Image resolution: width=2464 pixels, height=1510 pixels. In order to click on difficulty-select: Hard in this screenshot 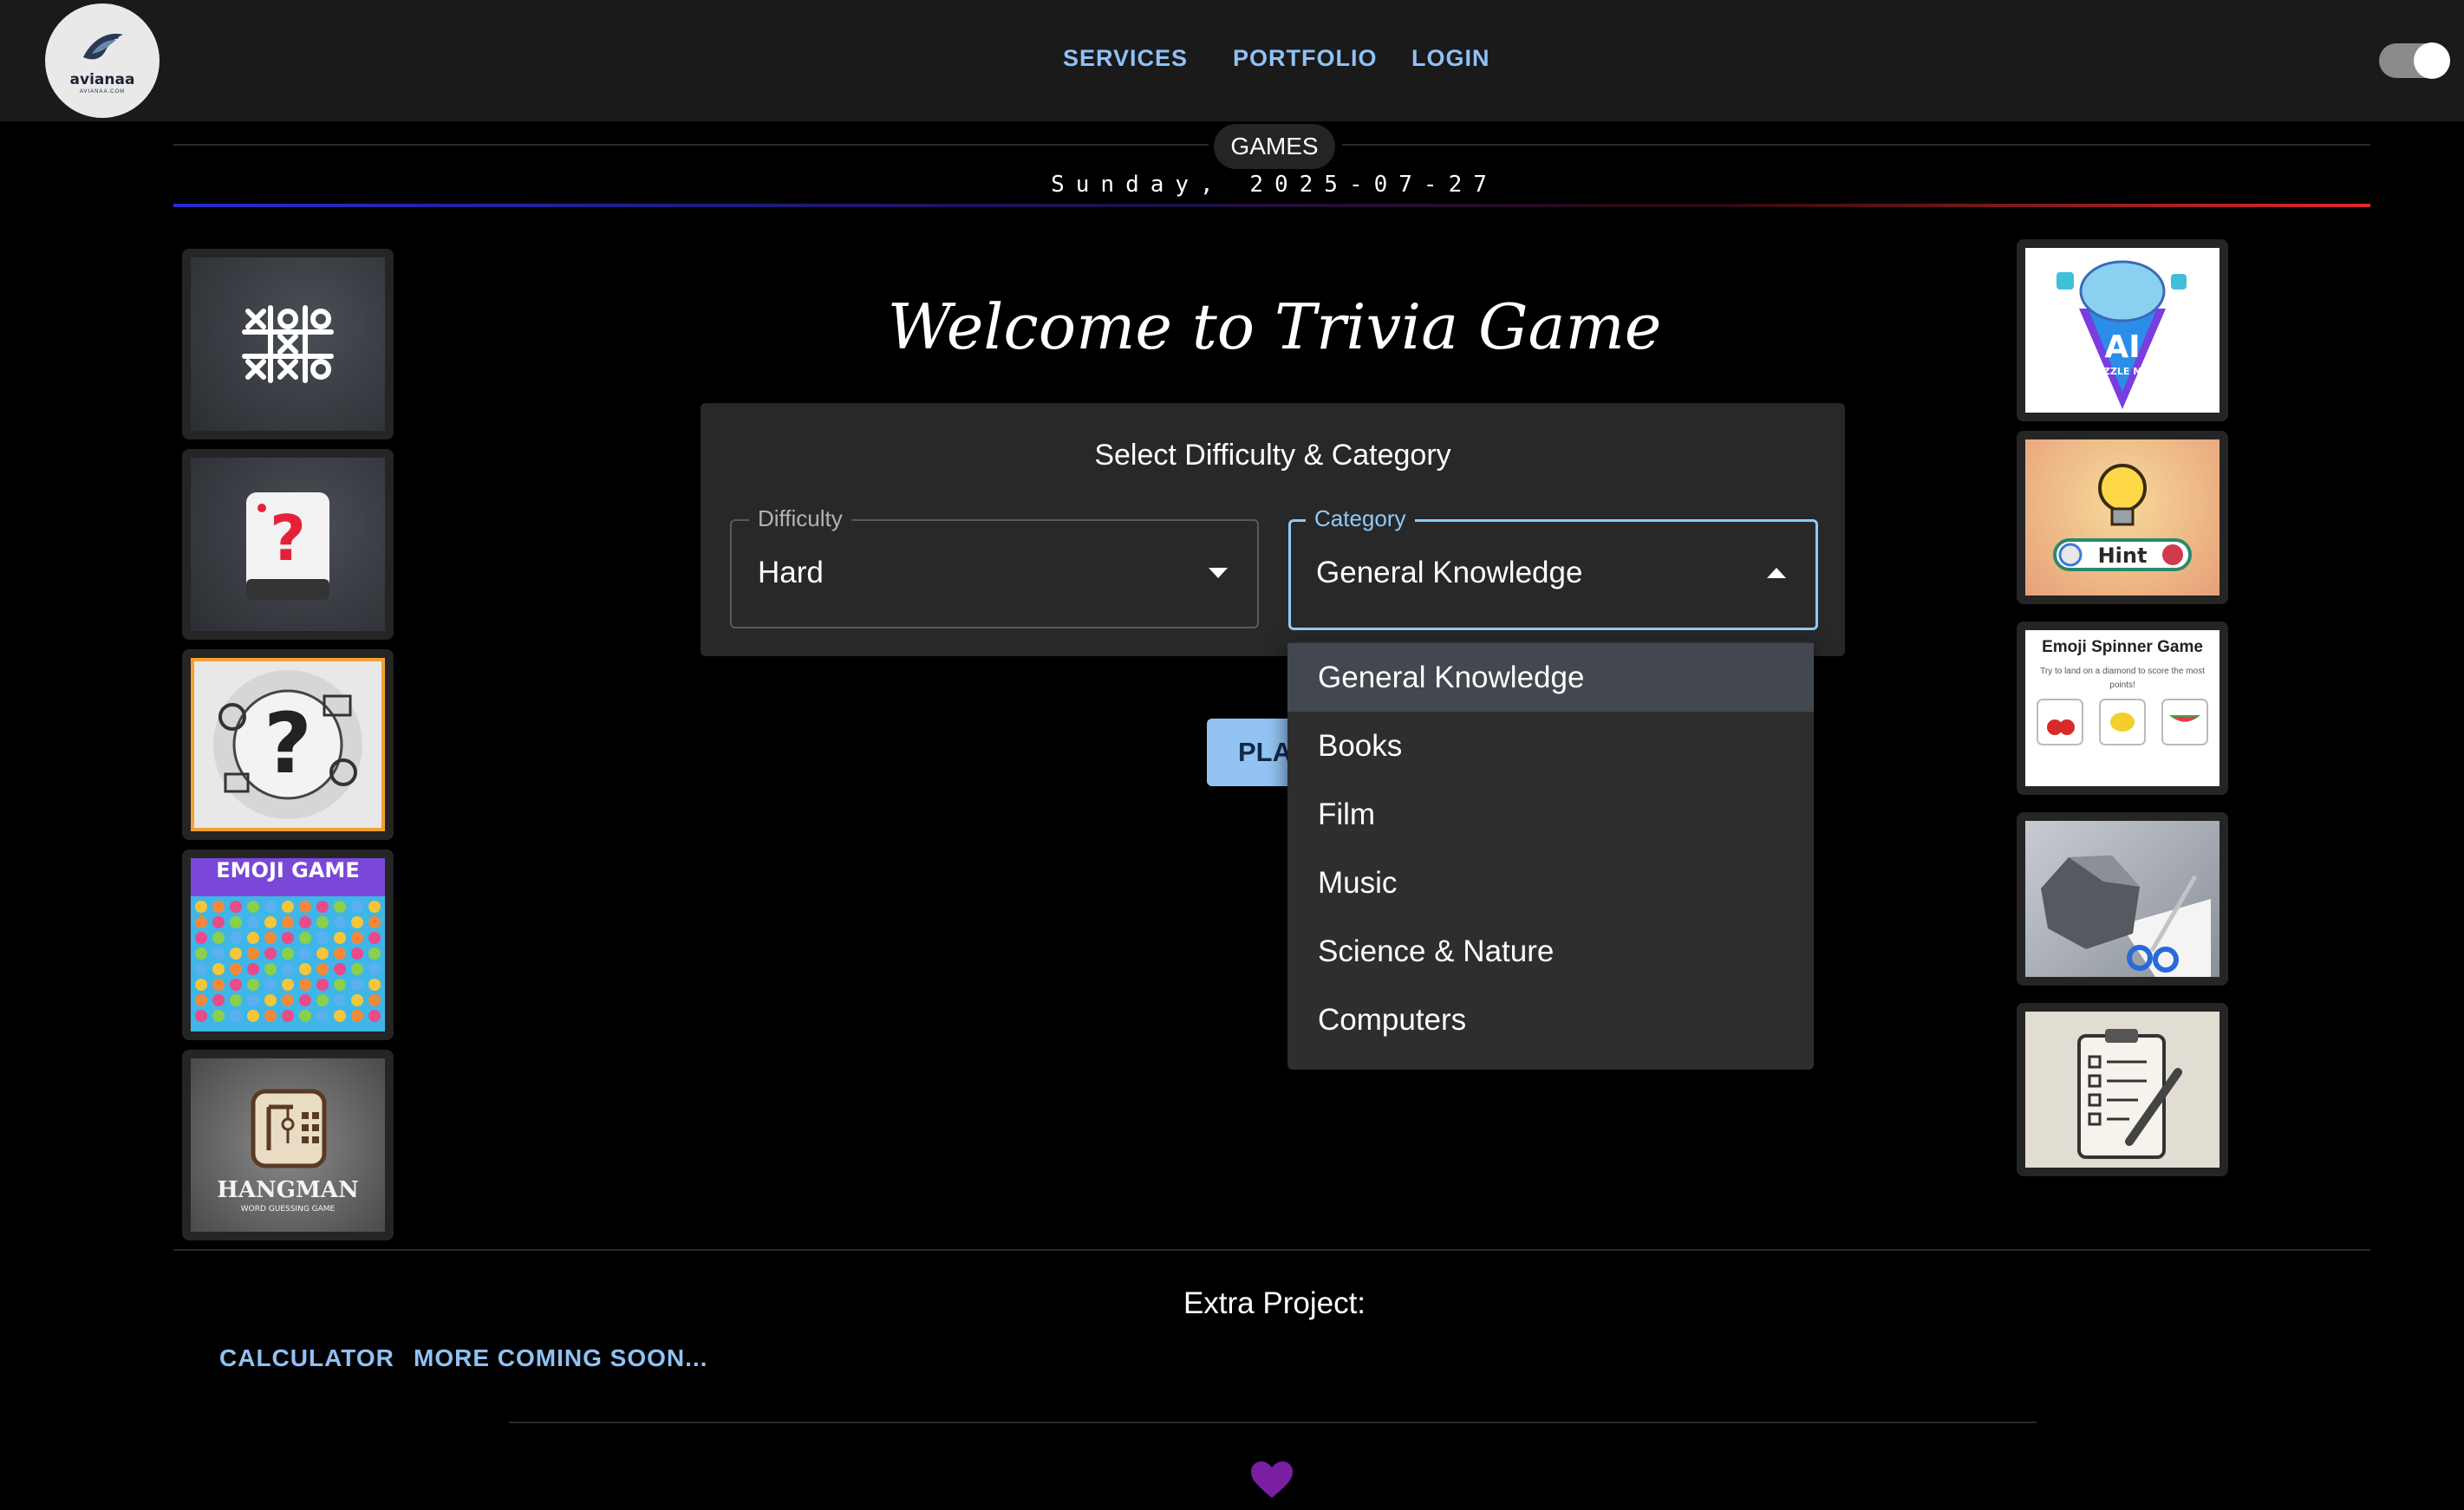, I will do `click(994, 573)`.